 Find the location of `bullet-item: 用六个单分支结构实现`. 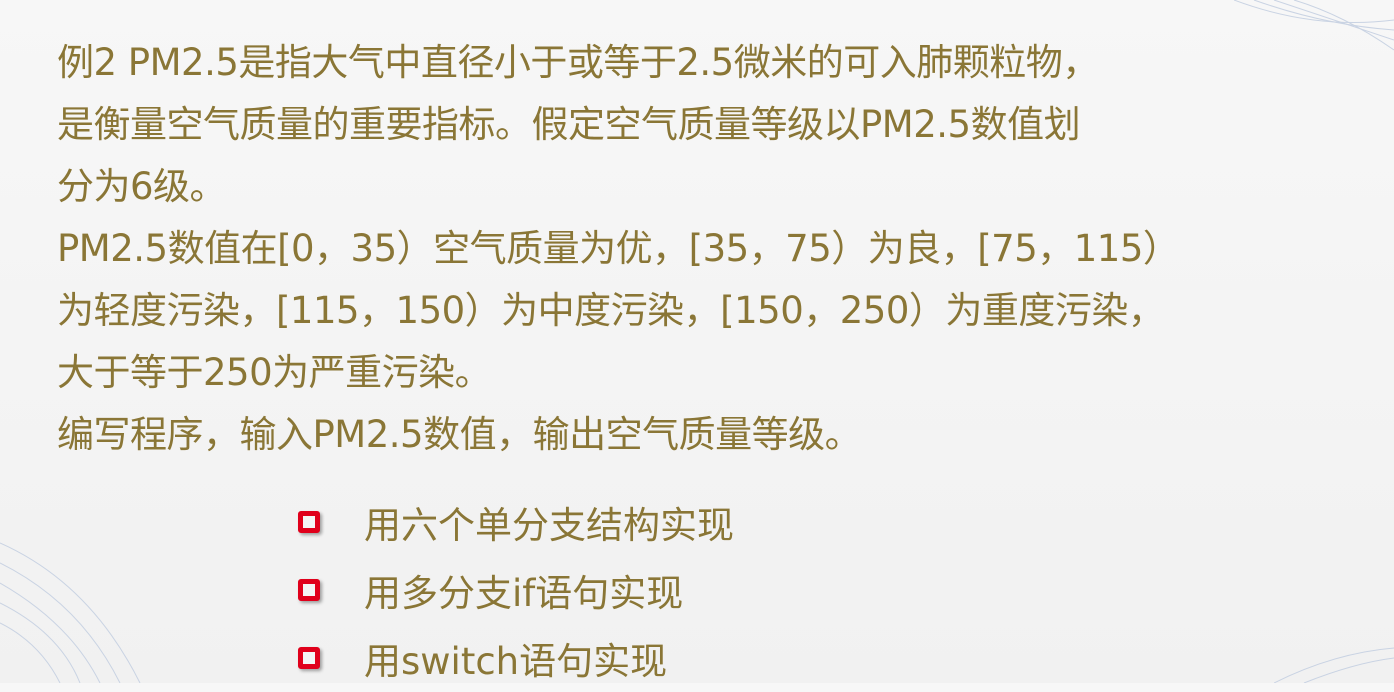

bullet-item: 用六个单分支结构实现 is located at coordinates (516, 522).